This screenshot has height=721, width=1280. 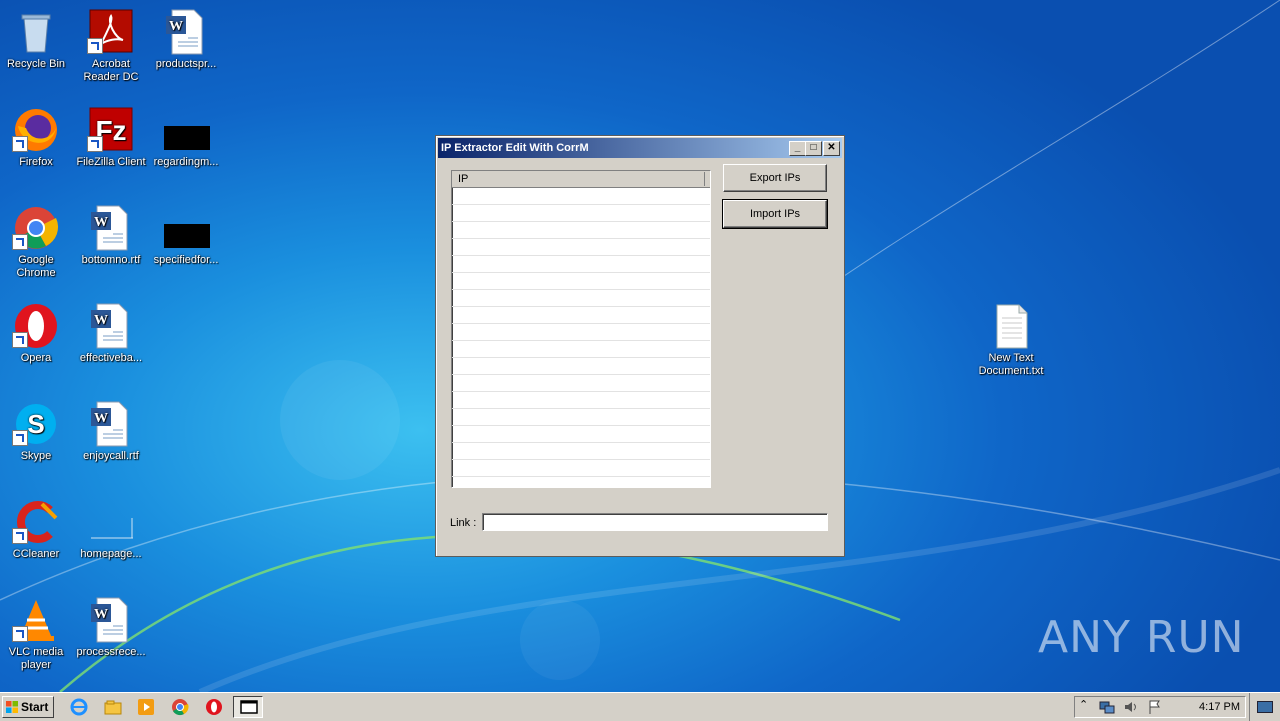 What do you see at coordinates (775, 178) in the screenshot?
I see `export-ips-button: Export IPs` at bounding box center [775, 178].